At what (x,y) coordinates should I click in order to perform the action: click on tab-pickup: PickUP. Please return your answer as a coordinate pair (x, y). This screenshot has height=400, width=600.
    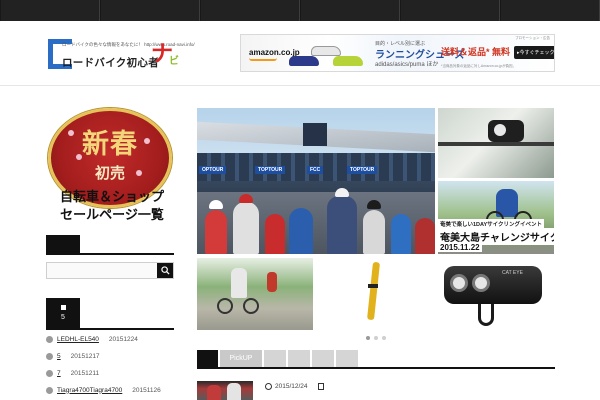
    Looking at the image, I should click on (241, 358).